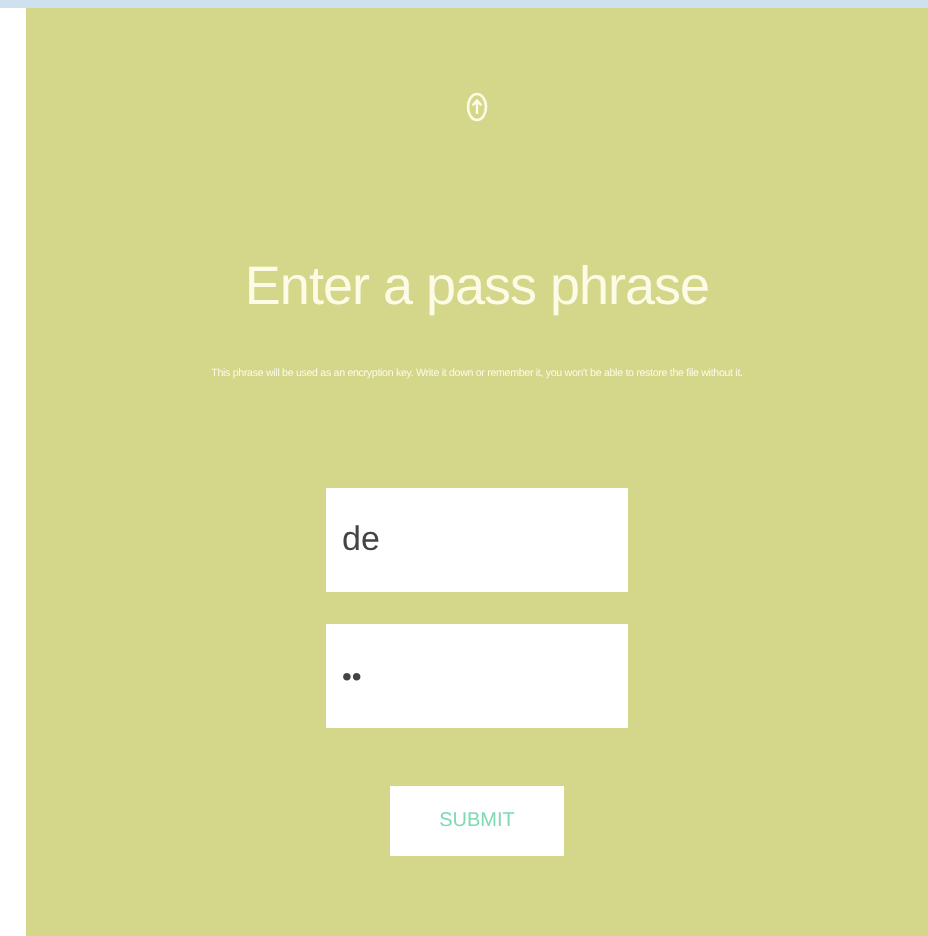  Describe the element at coordinates (477, 107) in the screenshot. I see `upload-icon` at that location.